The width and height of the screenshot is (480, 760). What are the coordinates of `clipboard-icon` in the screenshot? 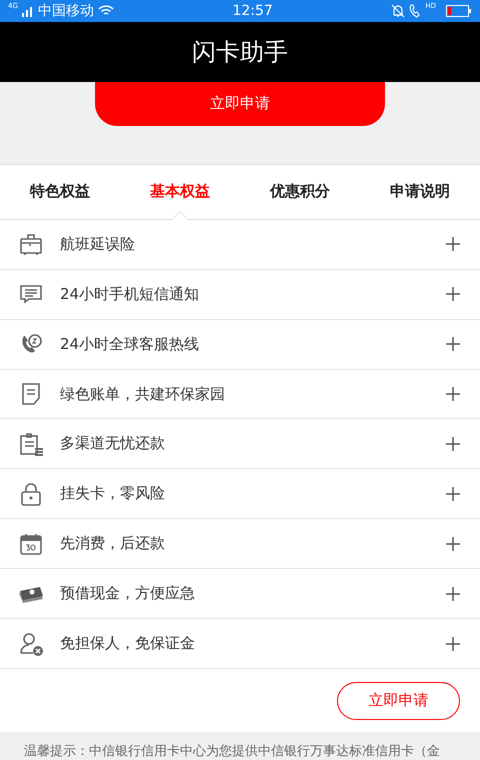 It's located at (31, 443).